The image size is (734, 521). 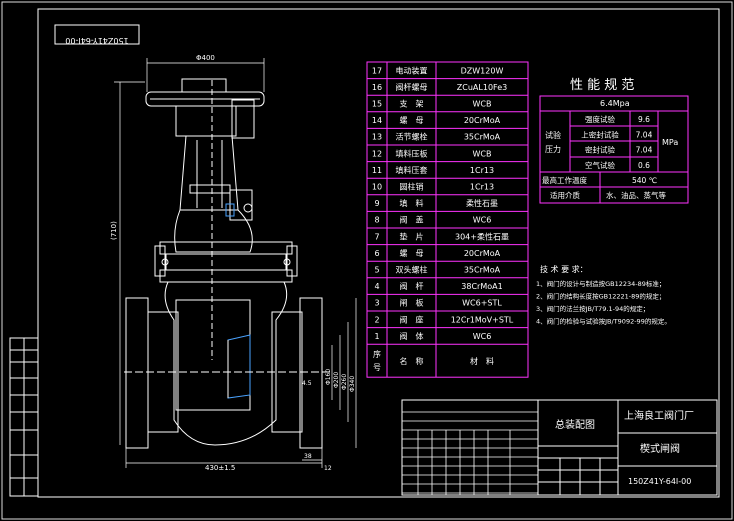 I want to click on left-revision-column, so click(x=24, y=417).